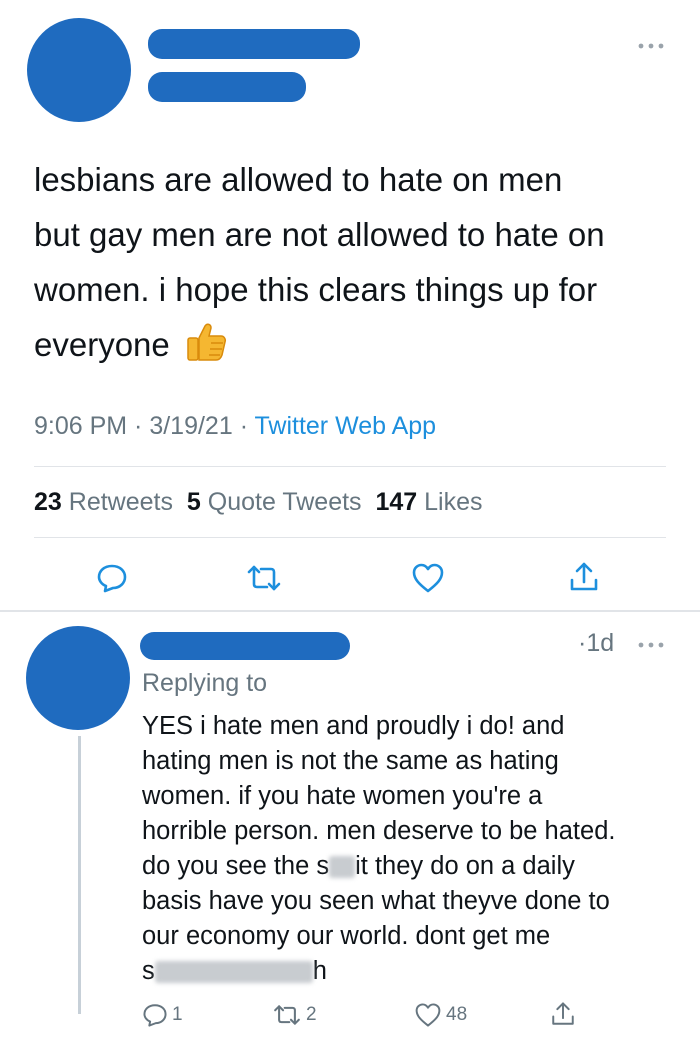  I want to click on reply-text-line: women. if you hate women you're a, so click(342, 796).